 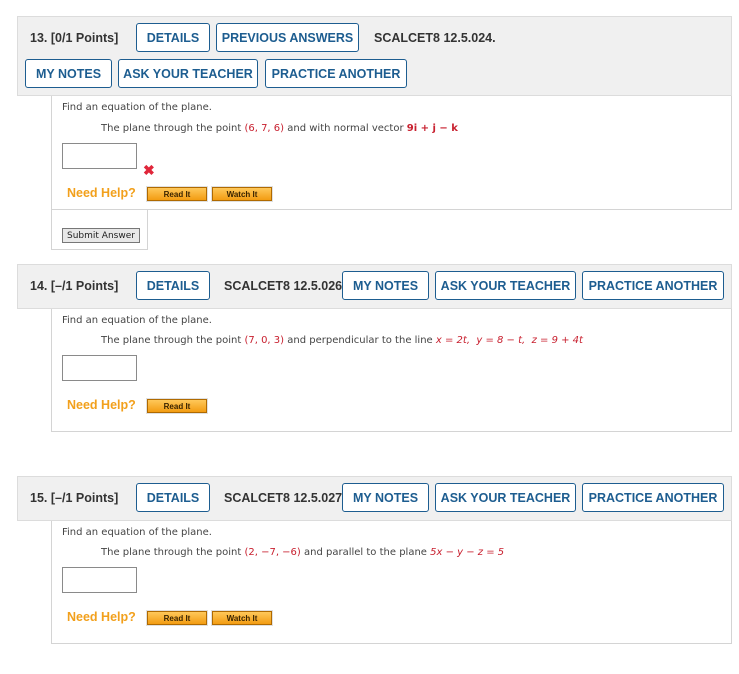 I want to click on q13-point: (6, 7, 6), so click(x=264, y=128).